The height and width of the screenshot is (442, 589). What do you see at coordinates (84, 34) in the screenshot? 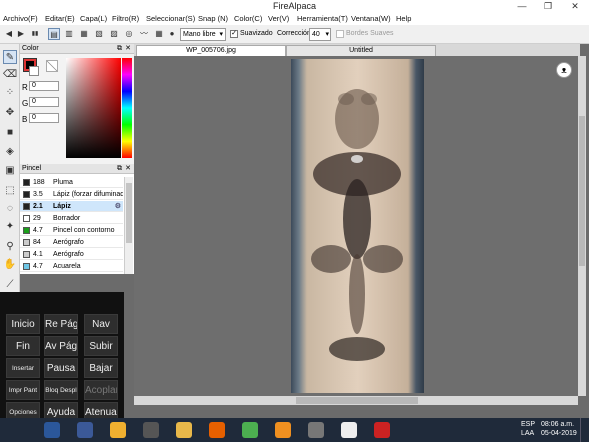
I see `snap-grid-icon: ▦` at bounding box center [84, 34].